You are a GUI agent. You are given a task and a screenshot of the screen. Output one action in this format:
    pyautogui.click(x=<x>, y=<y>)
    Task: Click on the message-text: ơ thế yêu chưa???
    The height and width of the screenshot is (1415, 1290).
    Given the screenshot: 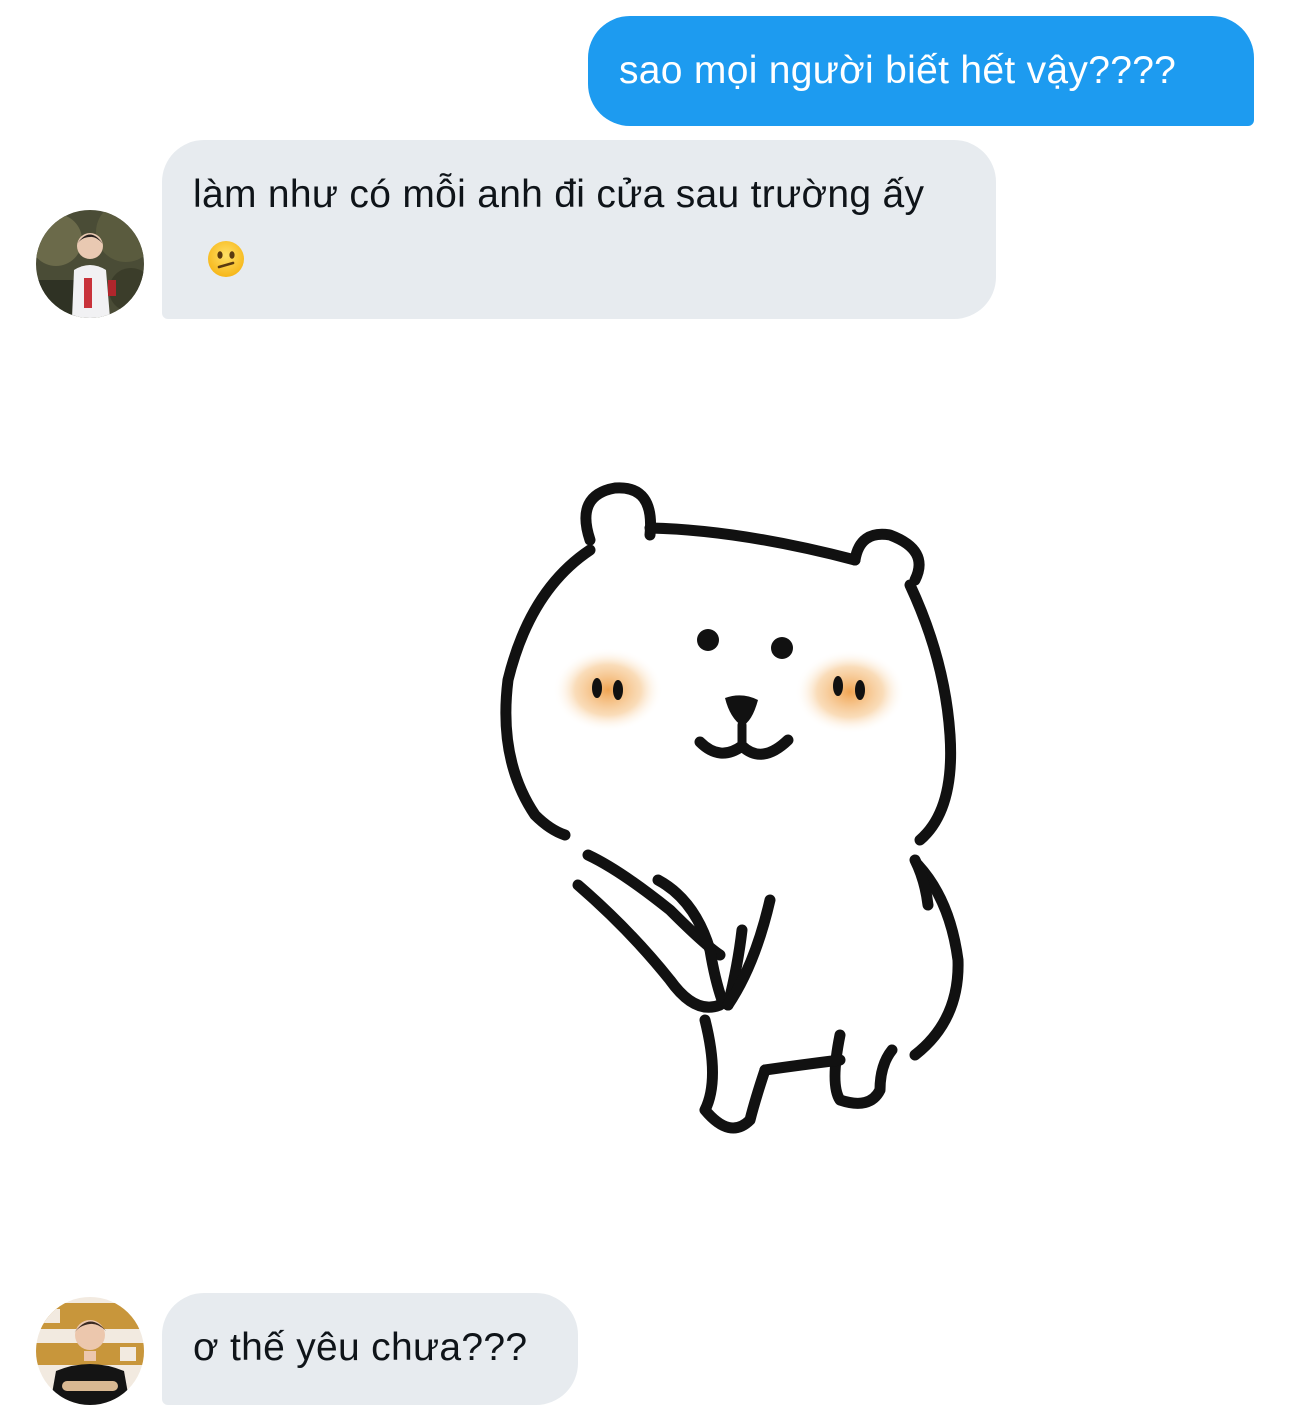 What is the action you would take?
    pyautogui.click(x=360, y=1347)
    